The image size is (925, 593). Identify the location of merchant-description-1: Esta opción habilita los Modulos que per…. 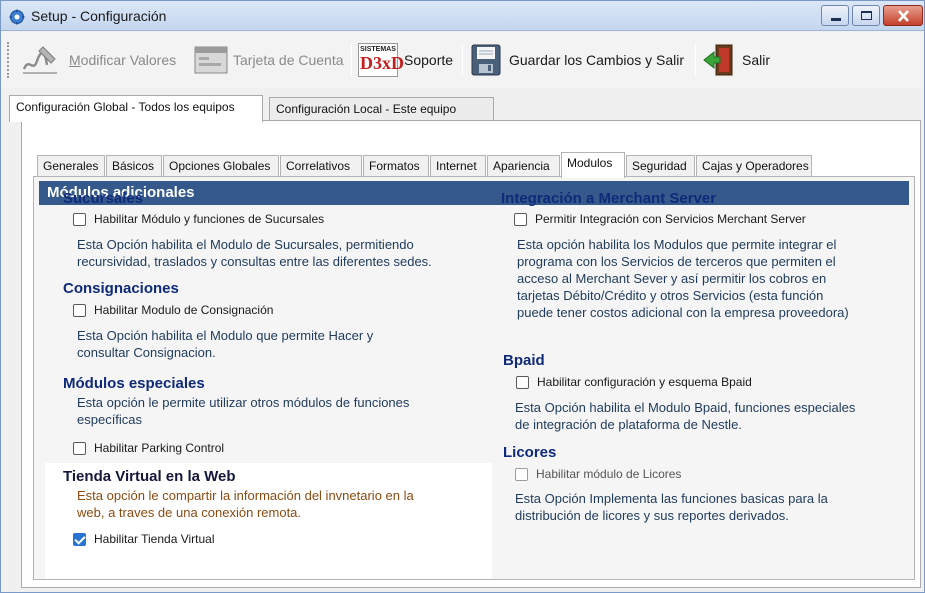
(677, 244).